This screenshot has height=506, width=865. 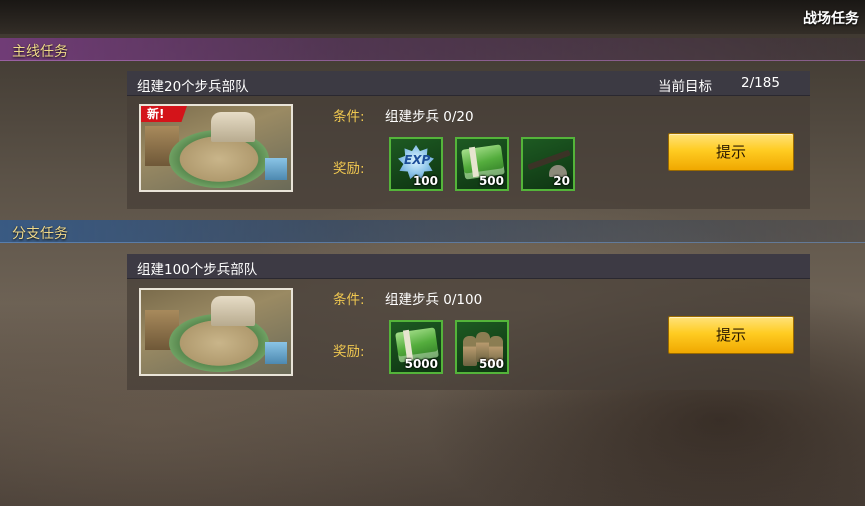 I want to click on reward-amount: 5000, so click(x=421, y=364).